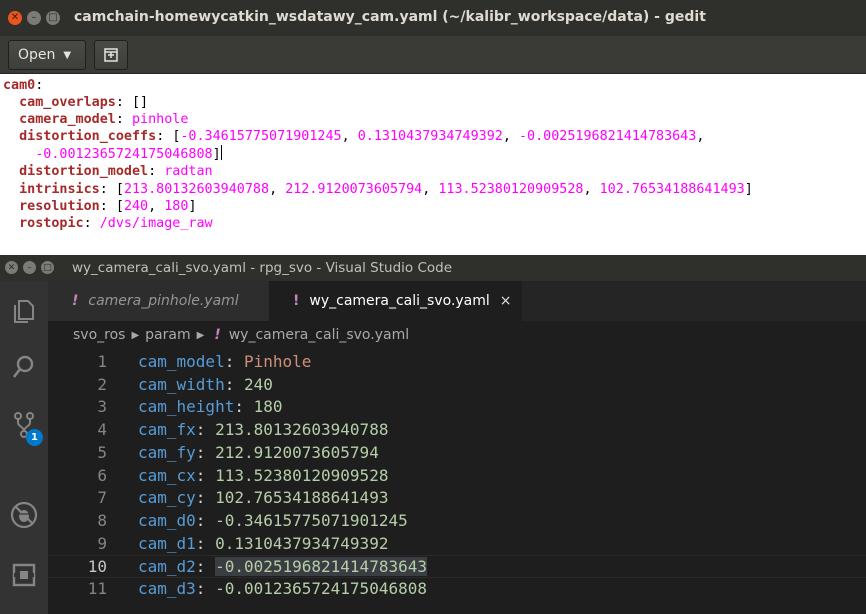 Image resolution: width=866 pixels, height=614 pixels. Describe the element at coordinates (302, 430) in the screenshot. I see `yaml-value: 213.80132603940788` at that location.